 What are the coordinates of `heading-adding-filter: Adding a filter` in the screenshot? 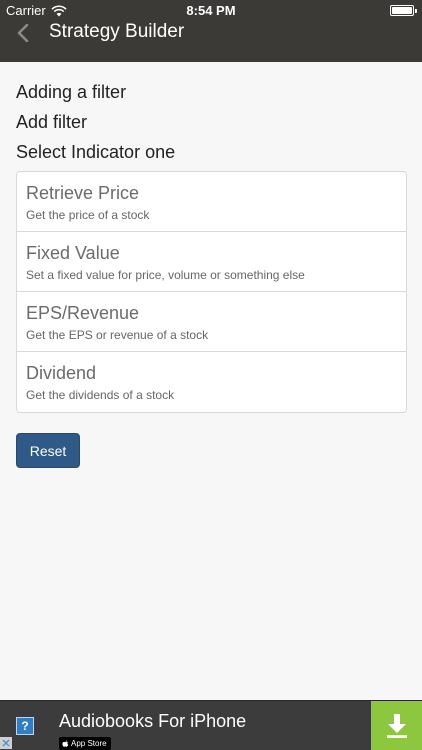 It's located at (71, 92).